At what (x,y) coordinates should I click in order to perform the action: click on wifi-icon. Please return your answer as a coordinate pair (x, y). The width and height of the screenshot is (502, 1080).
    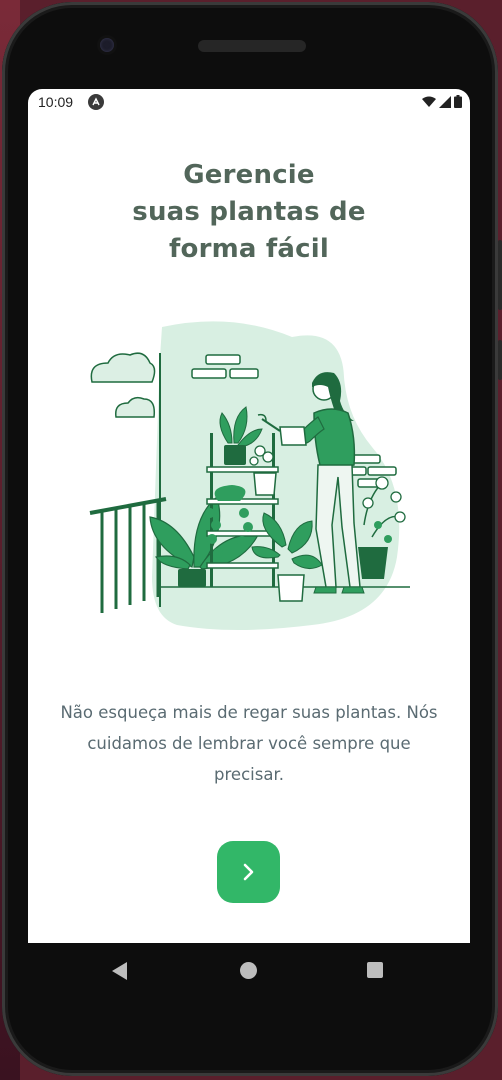
    Looking at the image, I should click on (429, 101).